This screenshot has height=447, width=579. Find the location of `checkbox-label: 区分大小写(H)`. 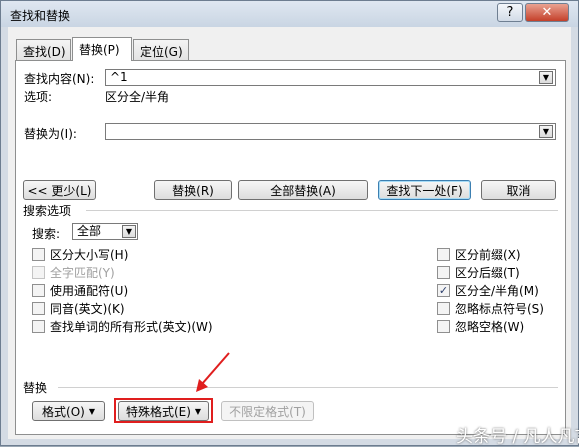

checkbox-label: 区分大小写(H) is located at coordinates (89, 254).